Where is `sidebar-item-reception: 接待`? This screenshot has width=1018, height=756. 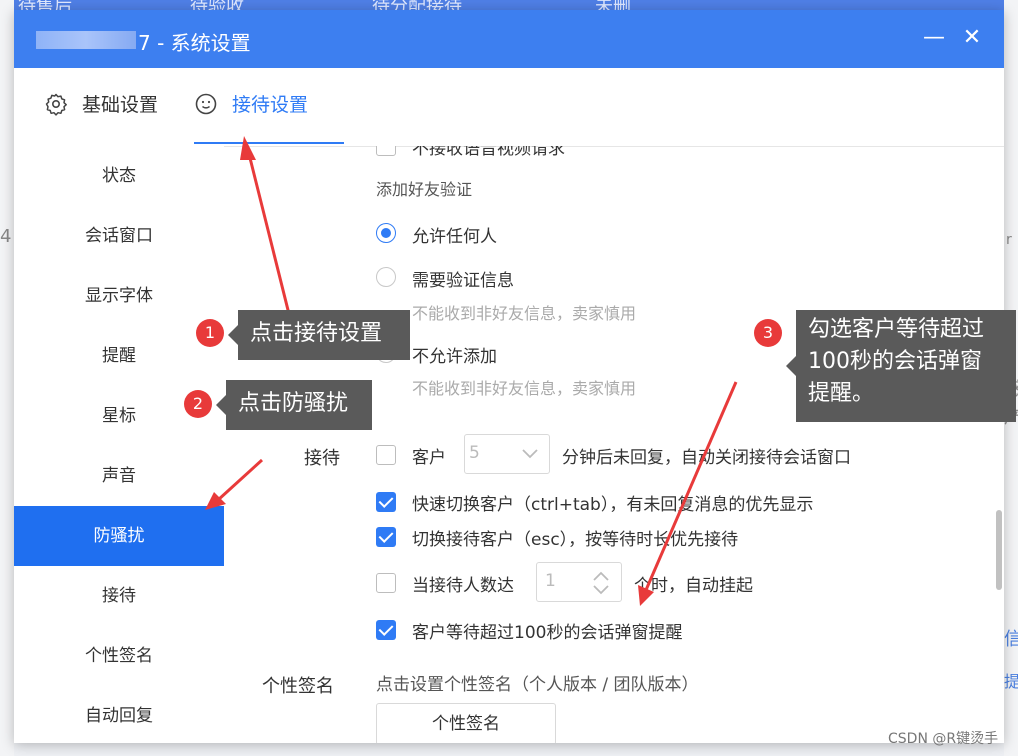 sidebar-item-reception: 接待 is located at coordinates (119, 596).